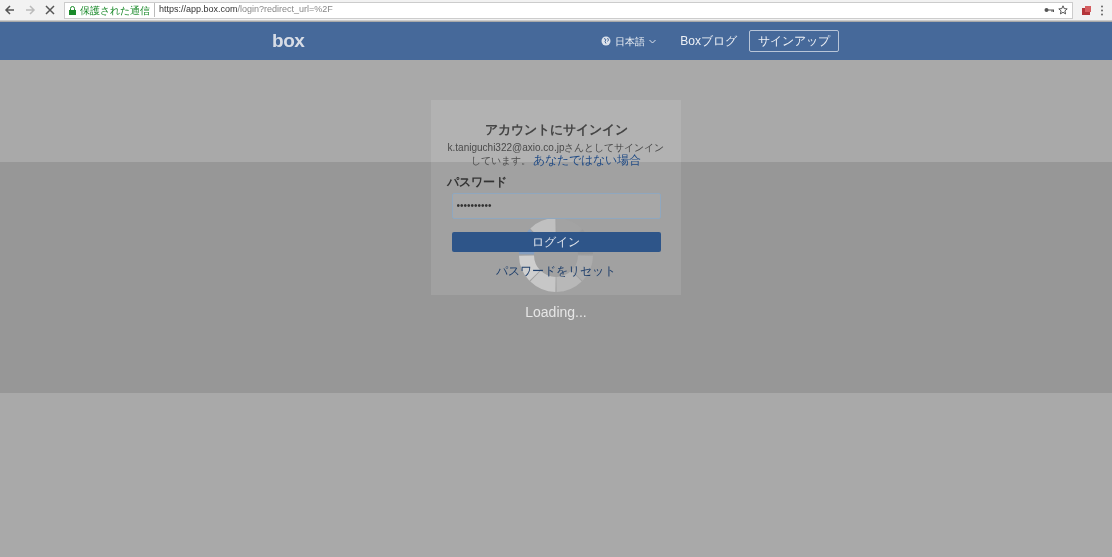 Image resolution: width=1112 pixels, height=557 pixels. I want to click on login-button: ログイン, so click(556, 241).